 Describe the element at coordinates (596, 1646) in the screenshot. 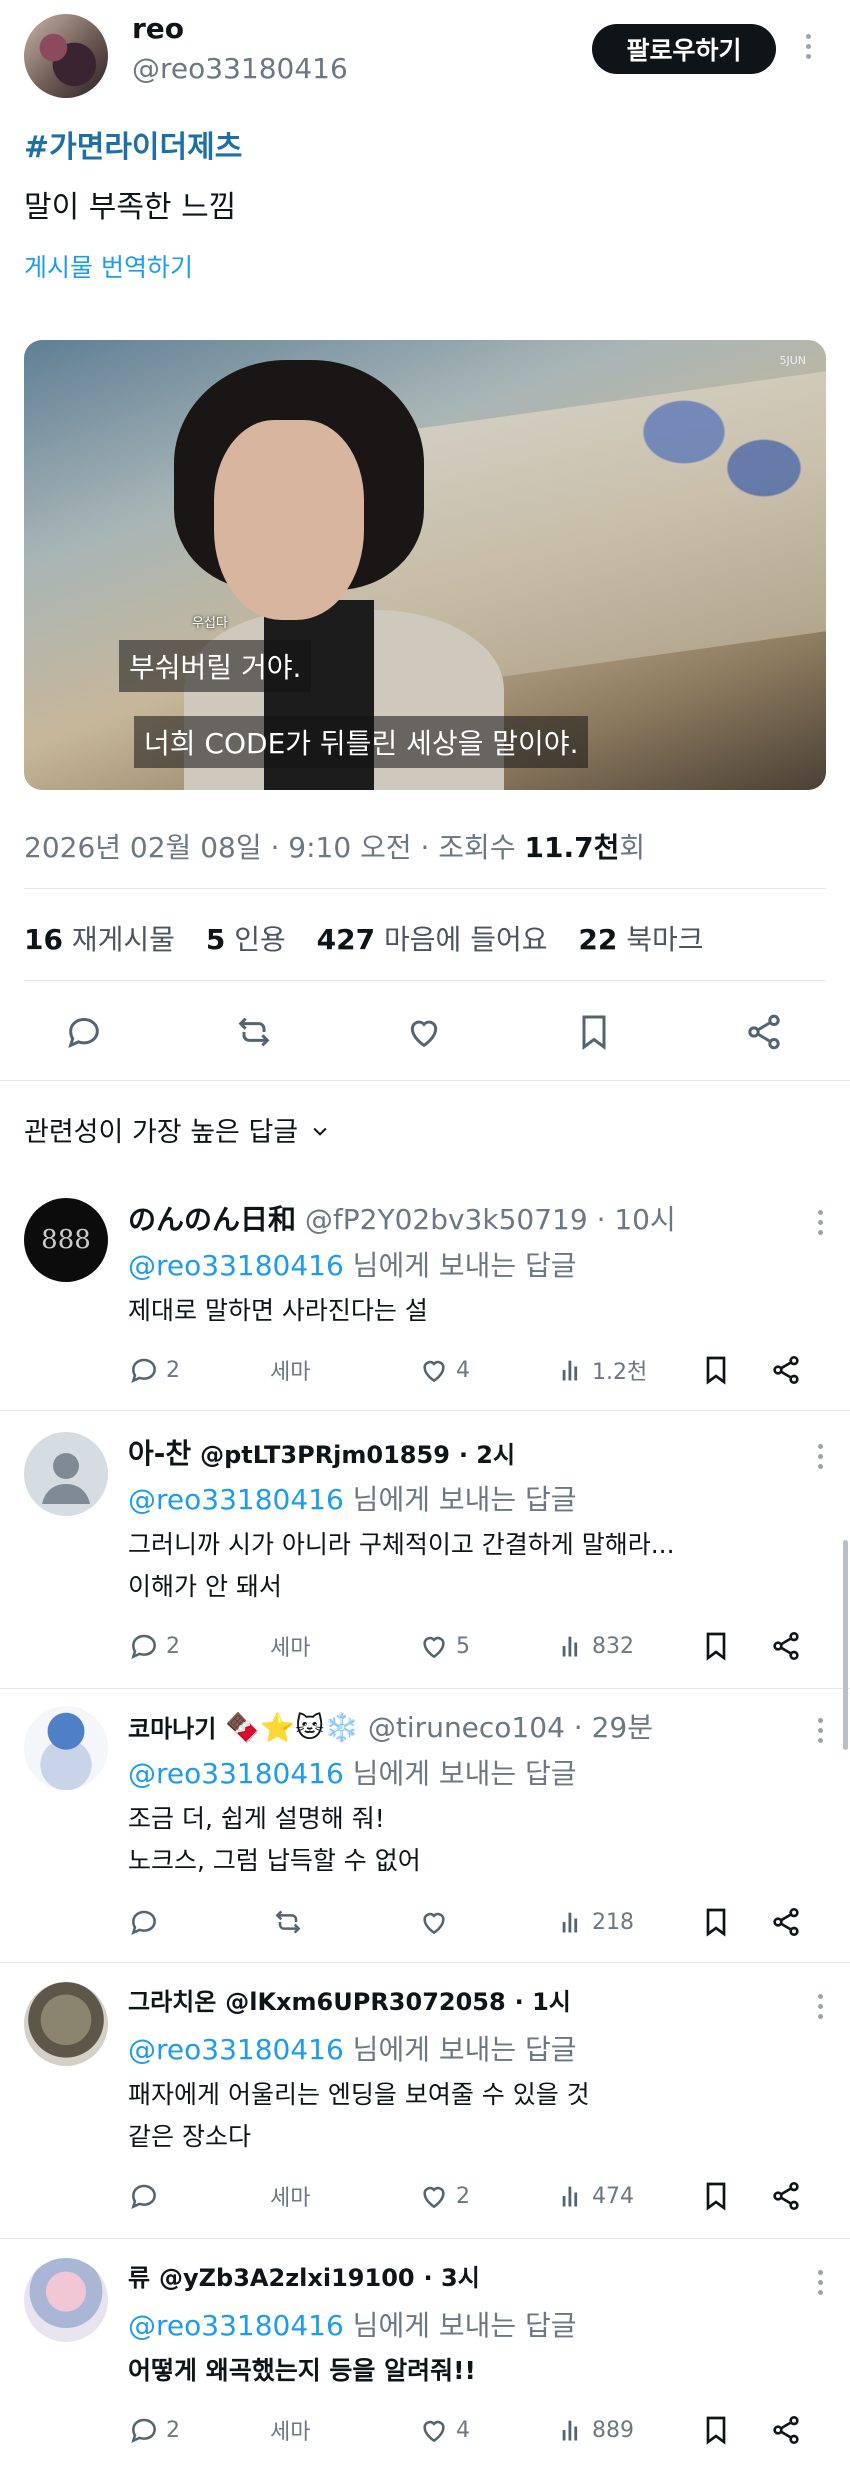

I see `reply-views-button: 832` at that location.